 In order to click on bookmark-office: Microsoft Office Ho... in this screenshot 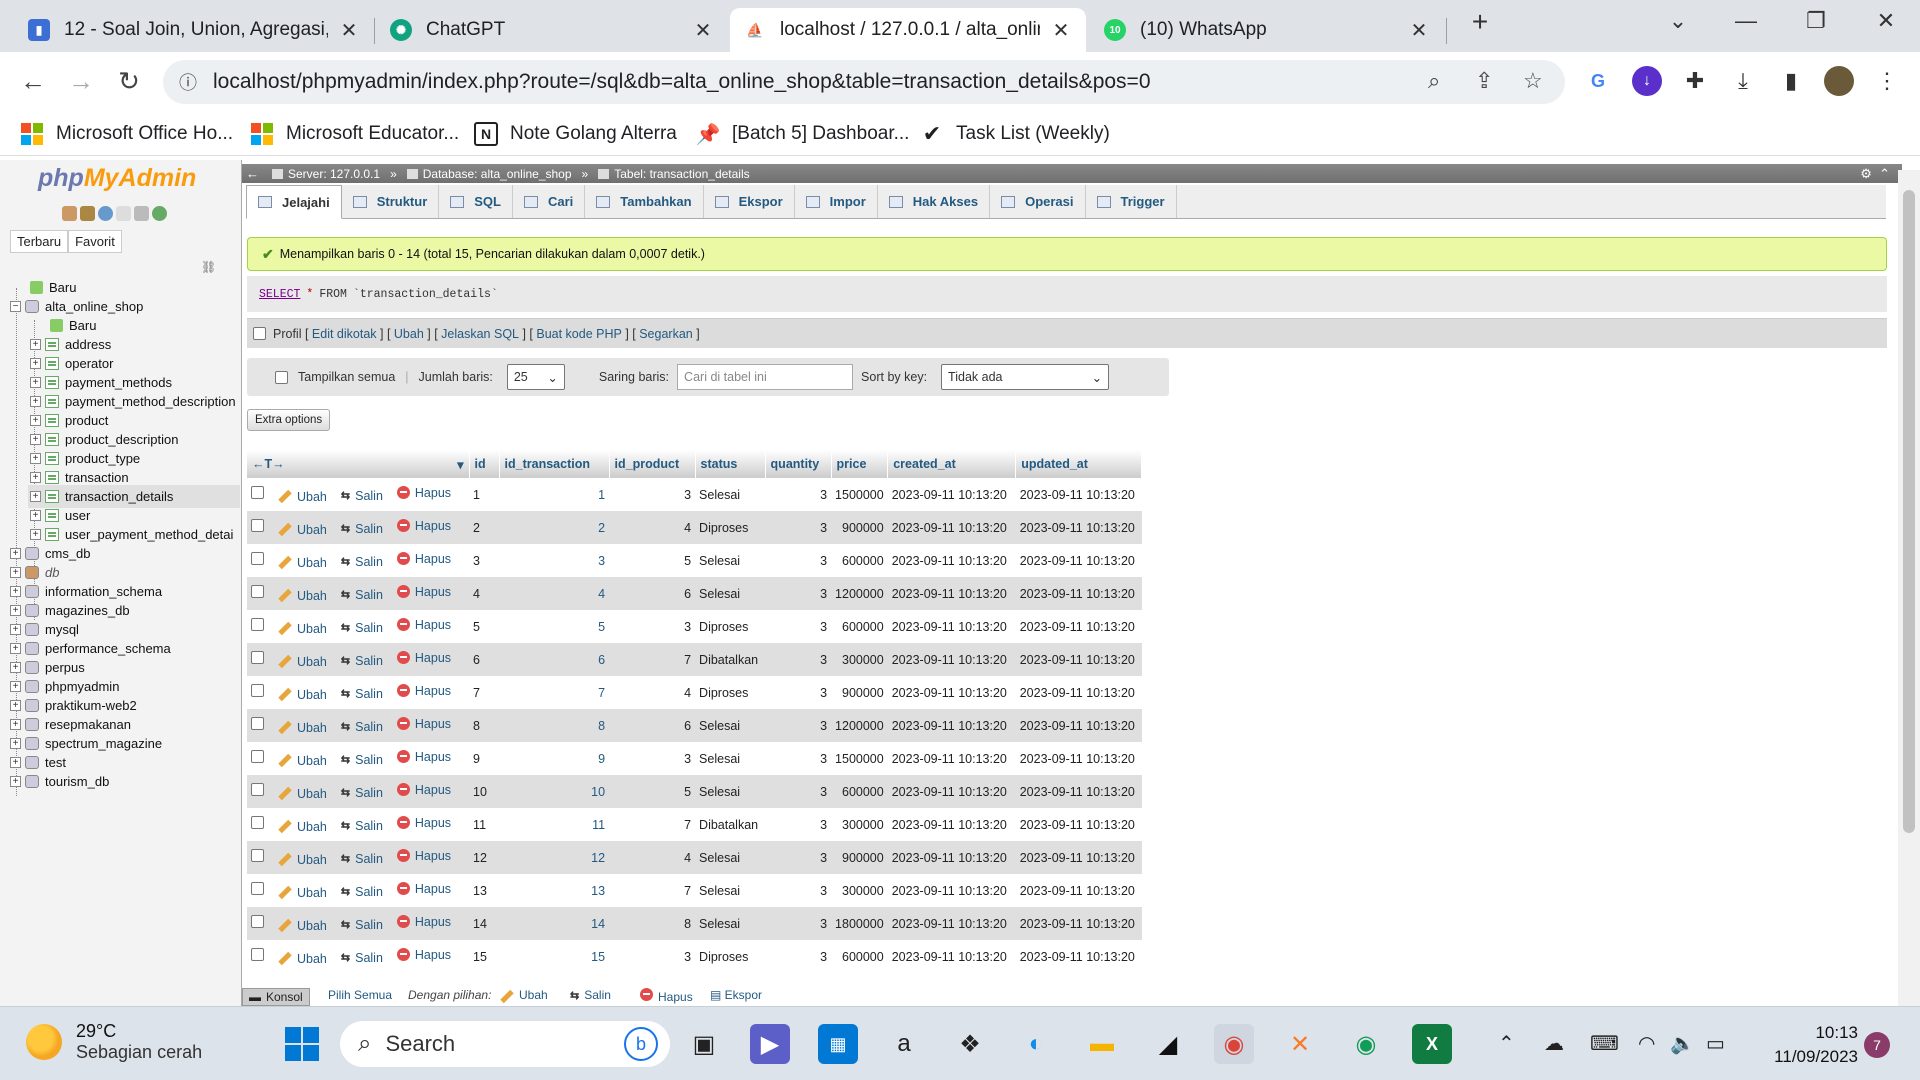, I will do `click(126, 134)`.